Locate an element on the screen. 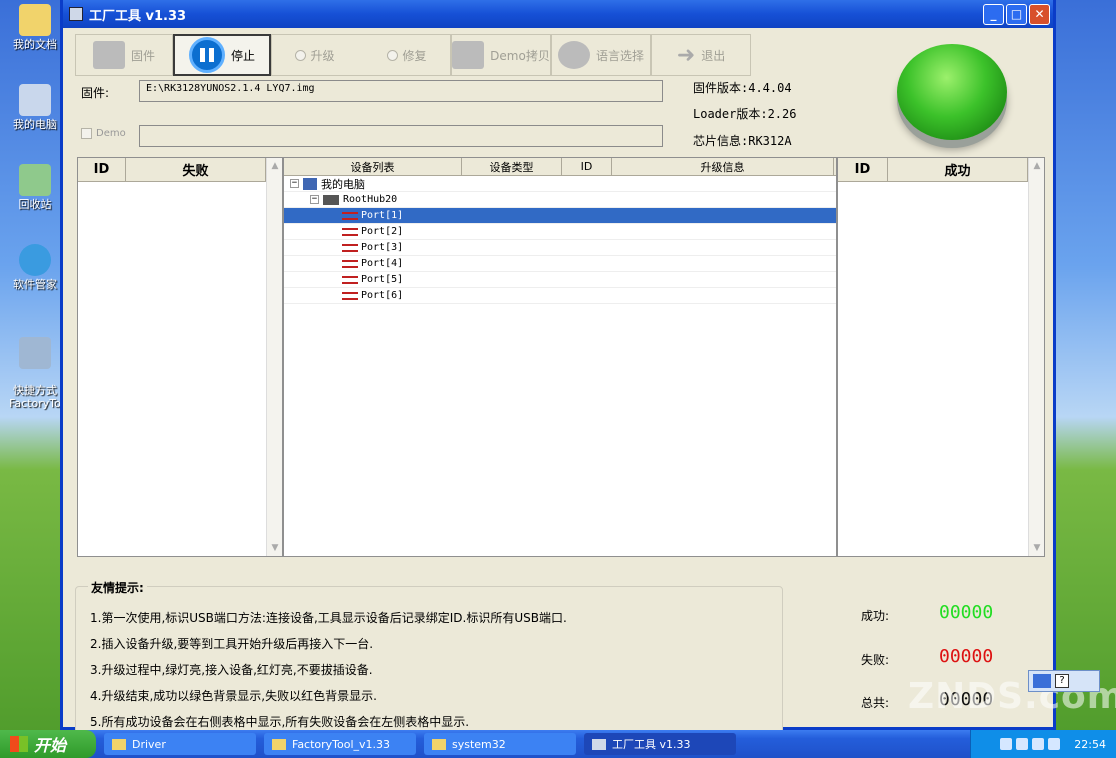 Image resolution: width=1116 pixels, height=758 pixels. demo-checkbox-label: Demo is located at coordinates (111, 133).